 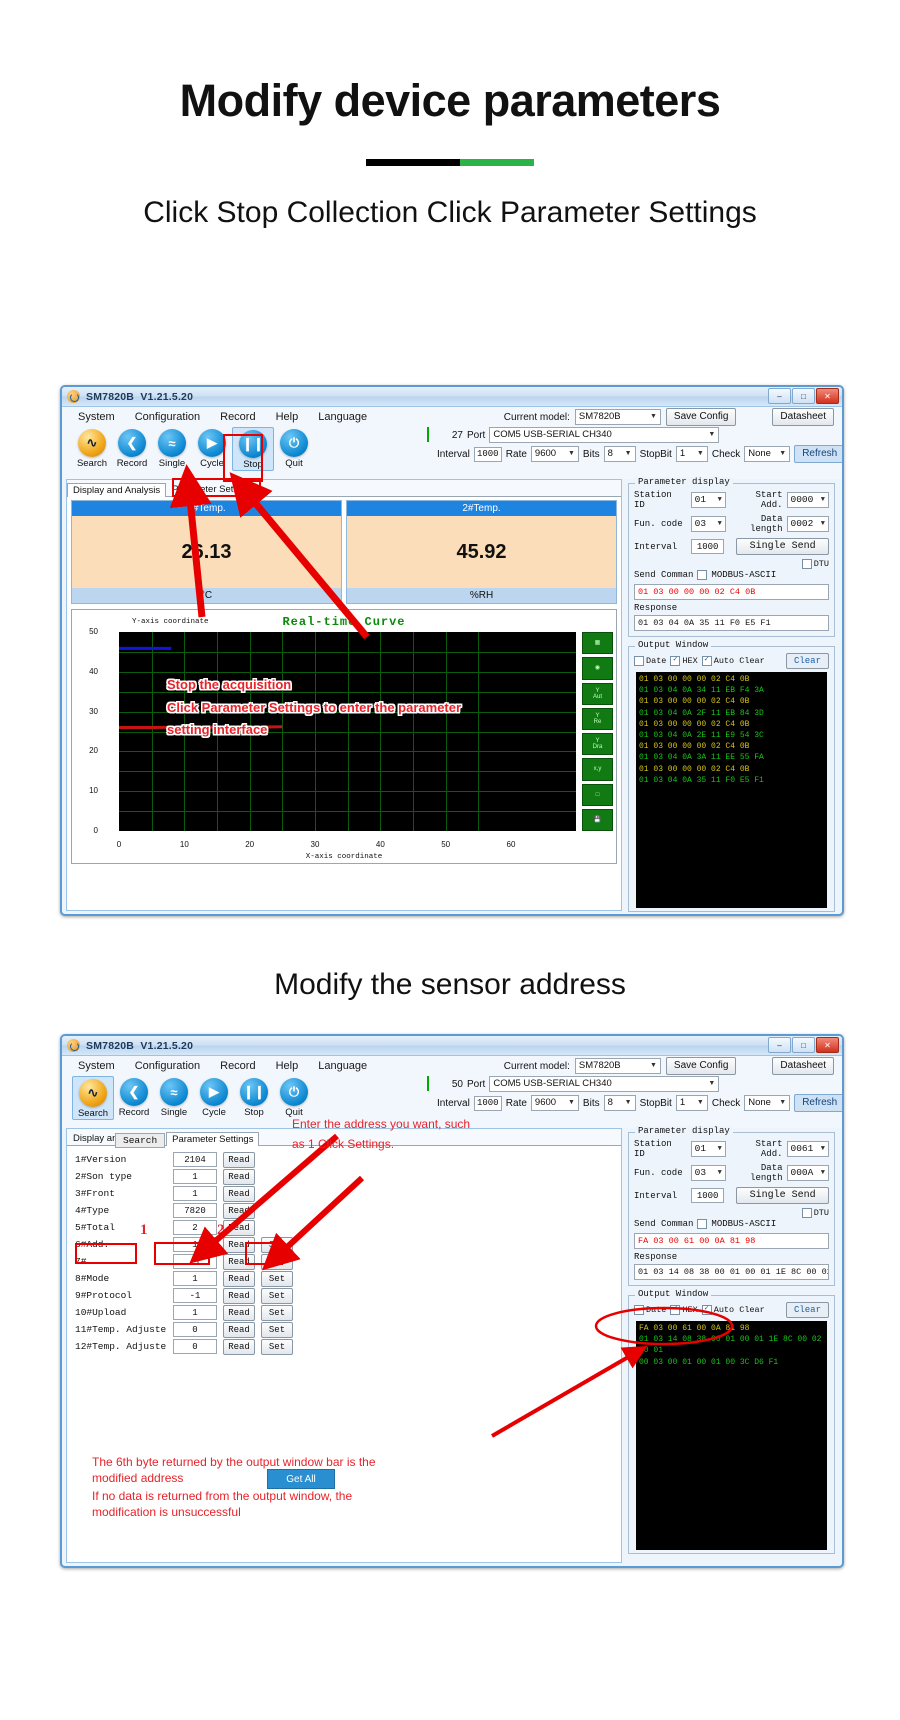 What do you see at coordinates (343, 1144) in the screenshot?
I see `annotation-enter-text-2: as 1 Click Settings.` at bounding box center [343, 1144].